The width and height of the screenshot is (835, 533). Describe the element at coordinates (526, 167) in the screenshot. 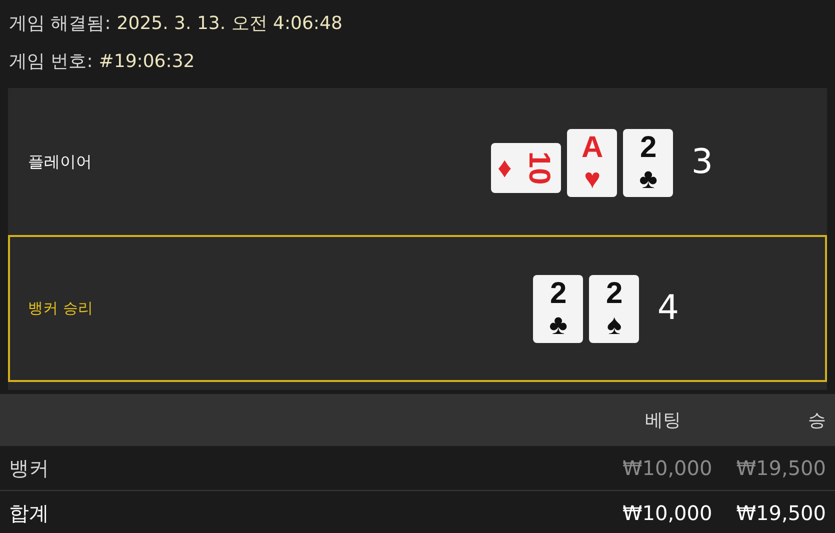

I see `playing-card: 10 ♦` at that location.